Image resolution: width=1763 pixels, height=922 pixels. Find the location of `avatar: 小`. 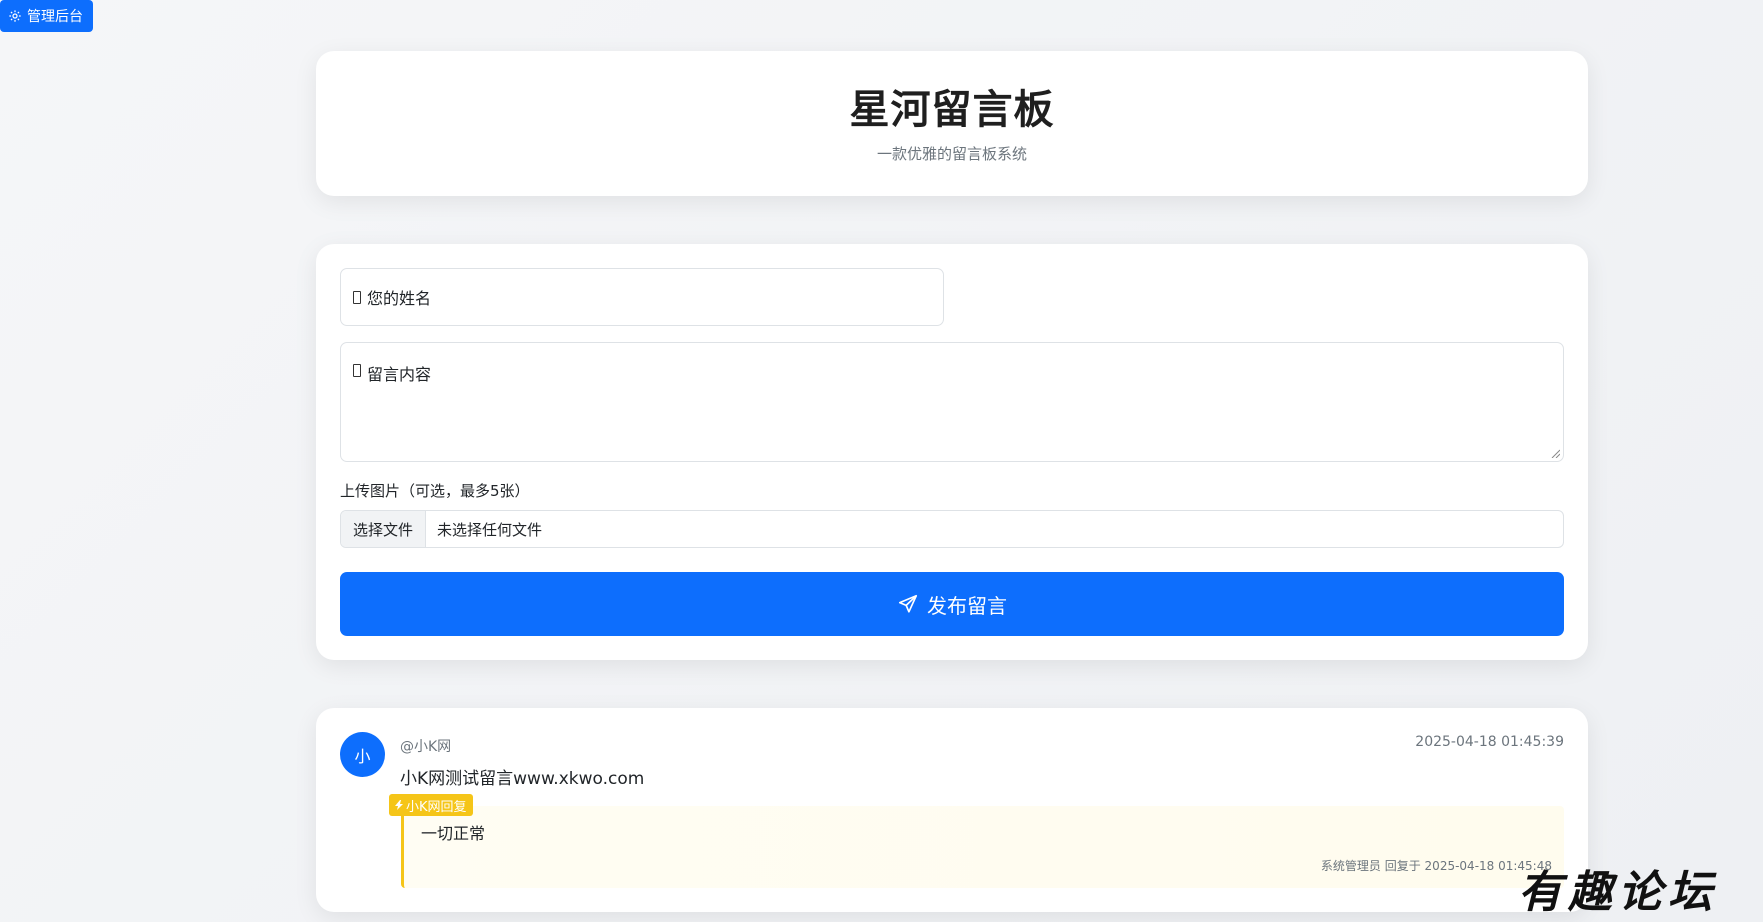

avatar: 小 is located at coordinates (362, 754).